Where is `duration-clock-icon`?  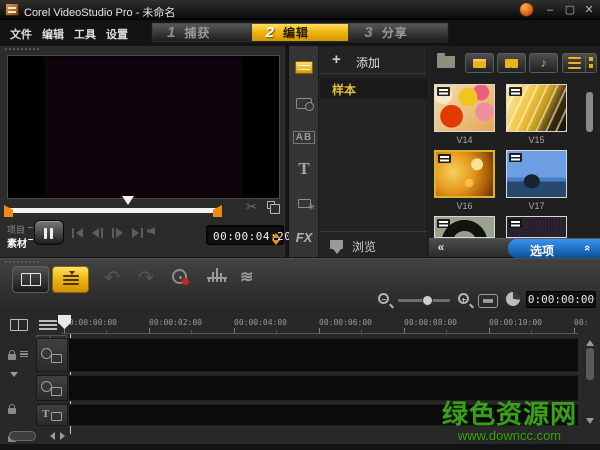 duration-clock-icon is located at coordinates (513, 299).